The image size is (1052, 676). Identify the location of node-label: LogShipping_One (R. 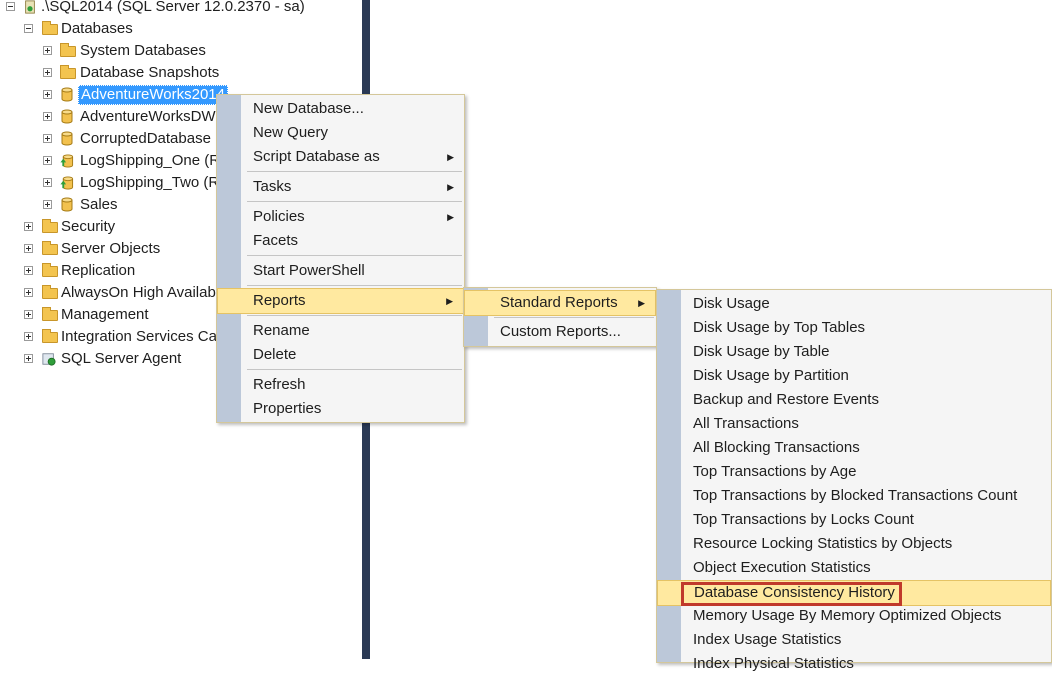
(150, 160).